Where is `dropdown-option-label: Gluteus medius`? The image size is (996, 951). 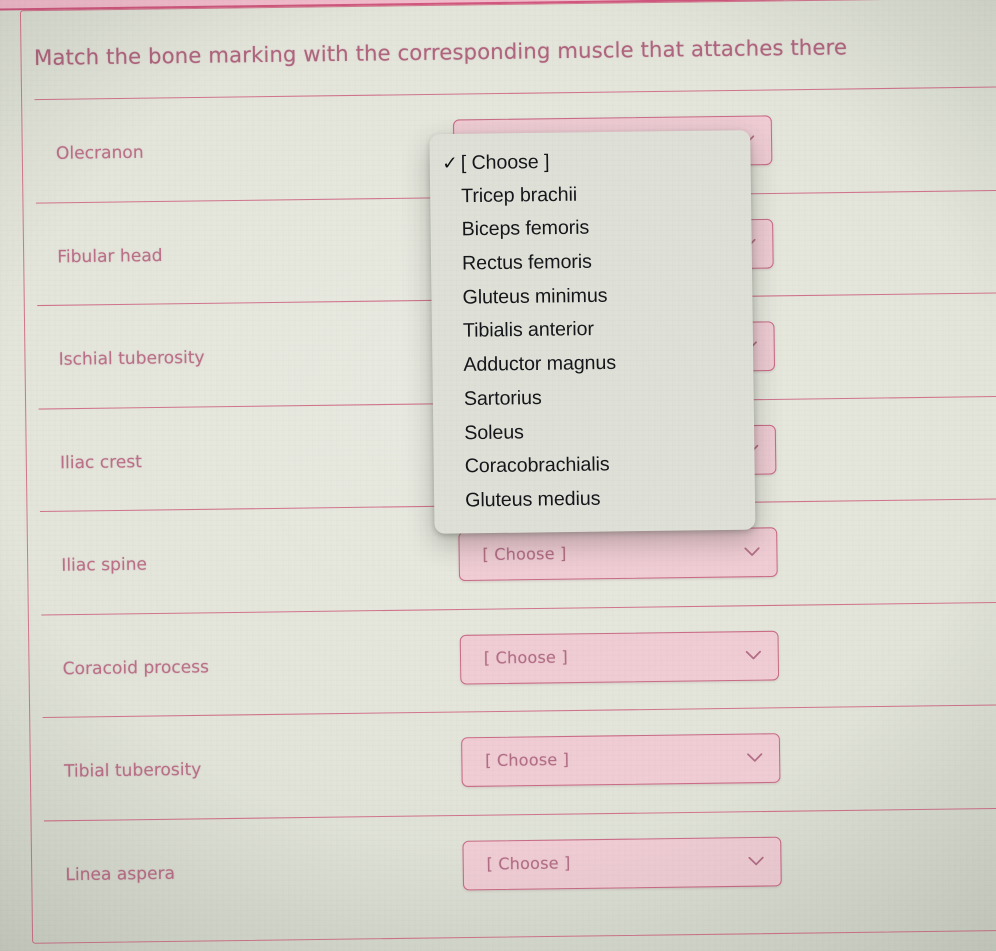 dropdown-option-label: Gluteus medius is located at coordinates (533, 500).